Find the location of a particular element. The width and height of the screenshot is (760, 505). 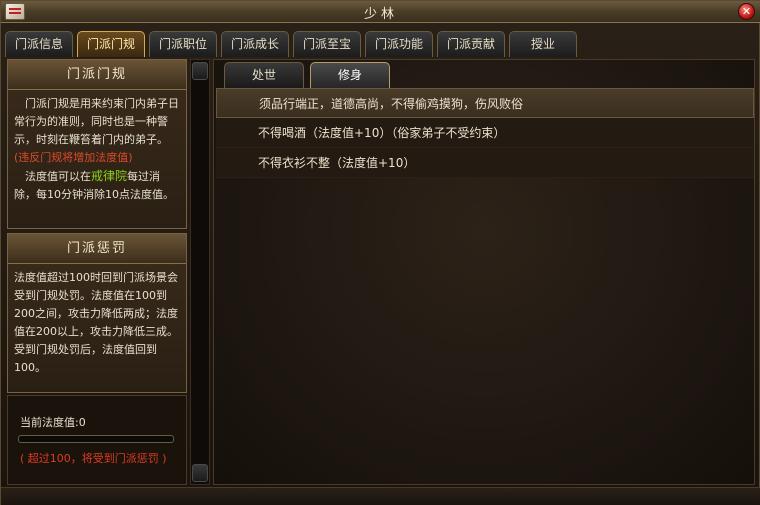

tab-sect-positions: 门派职位 is located at coordinates (183, 44).